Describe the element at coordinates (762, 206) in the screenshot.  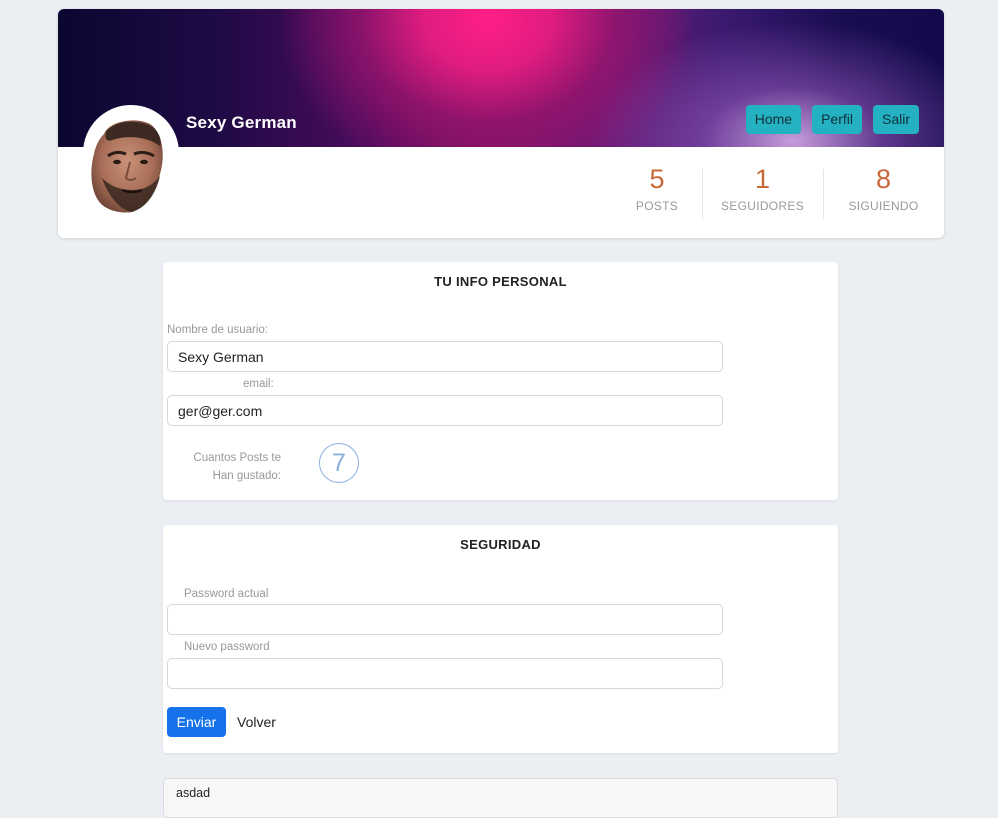
I see `stat-followers-label: SEGUIDORES` at that location.